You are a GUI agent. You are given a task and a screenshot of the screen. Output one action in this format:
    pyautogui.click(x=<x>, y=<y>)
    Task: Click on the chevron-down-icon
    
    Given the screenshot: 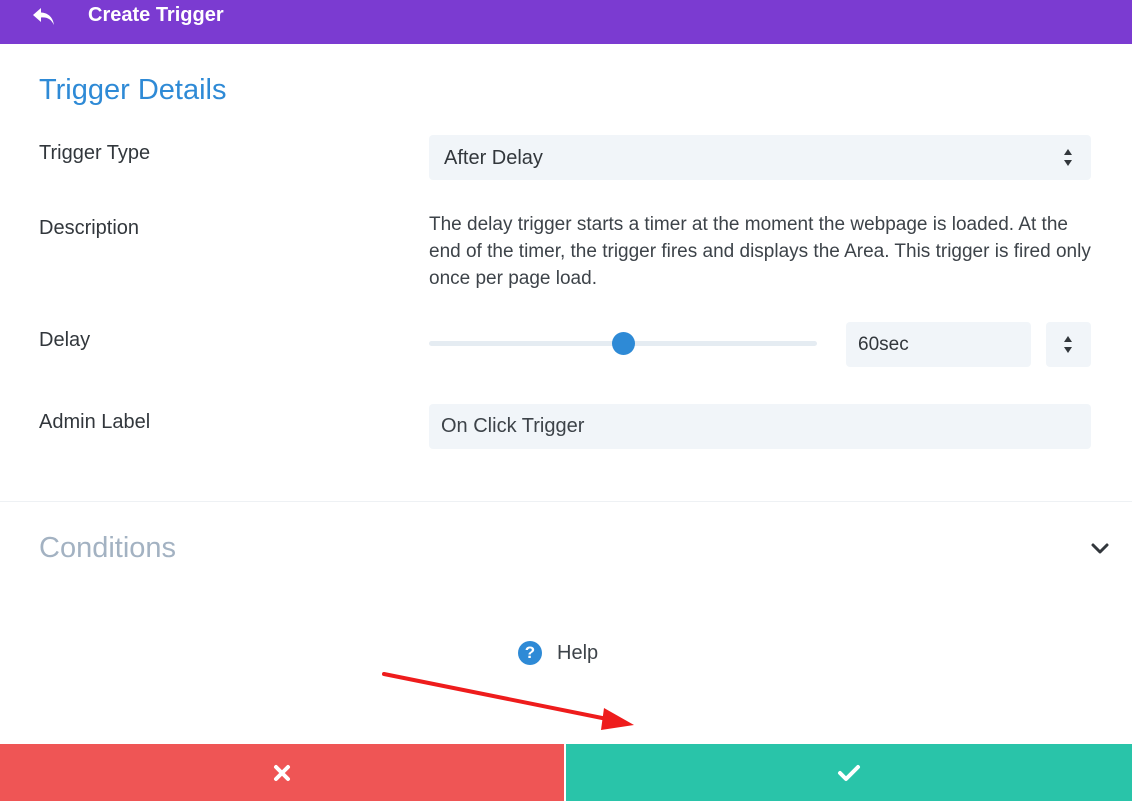 What is the action you would take?
    pyautogui.click(x=1100, y=549)
    